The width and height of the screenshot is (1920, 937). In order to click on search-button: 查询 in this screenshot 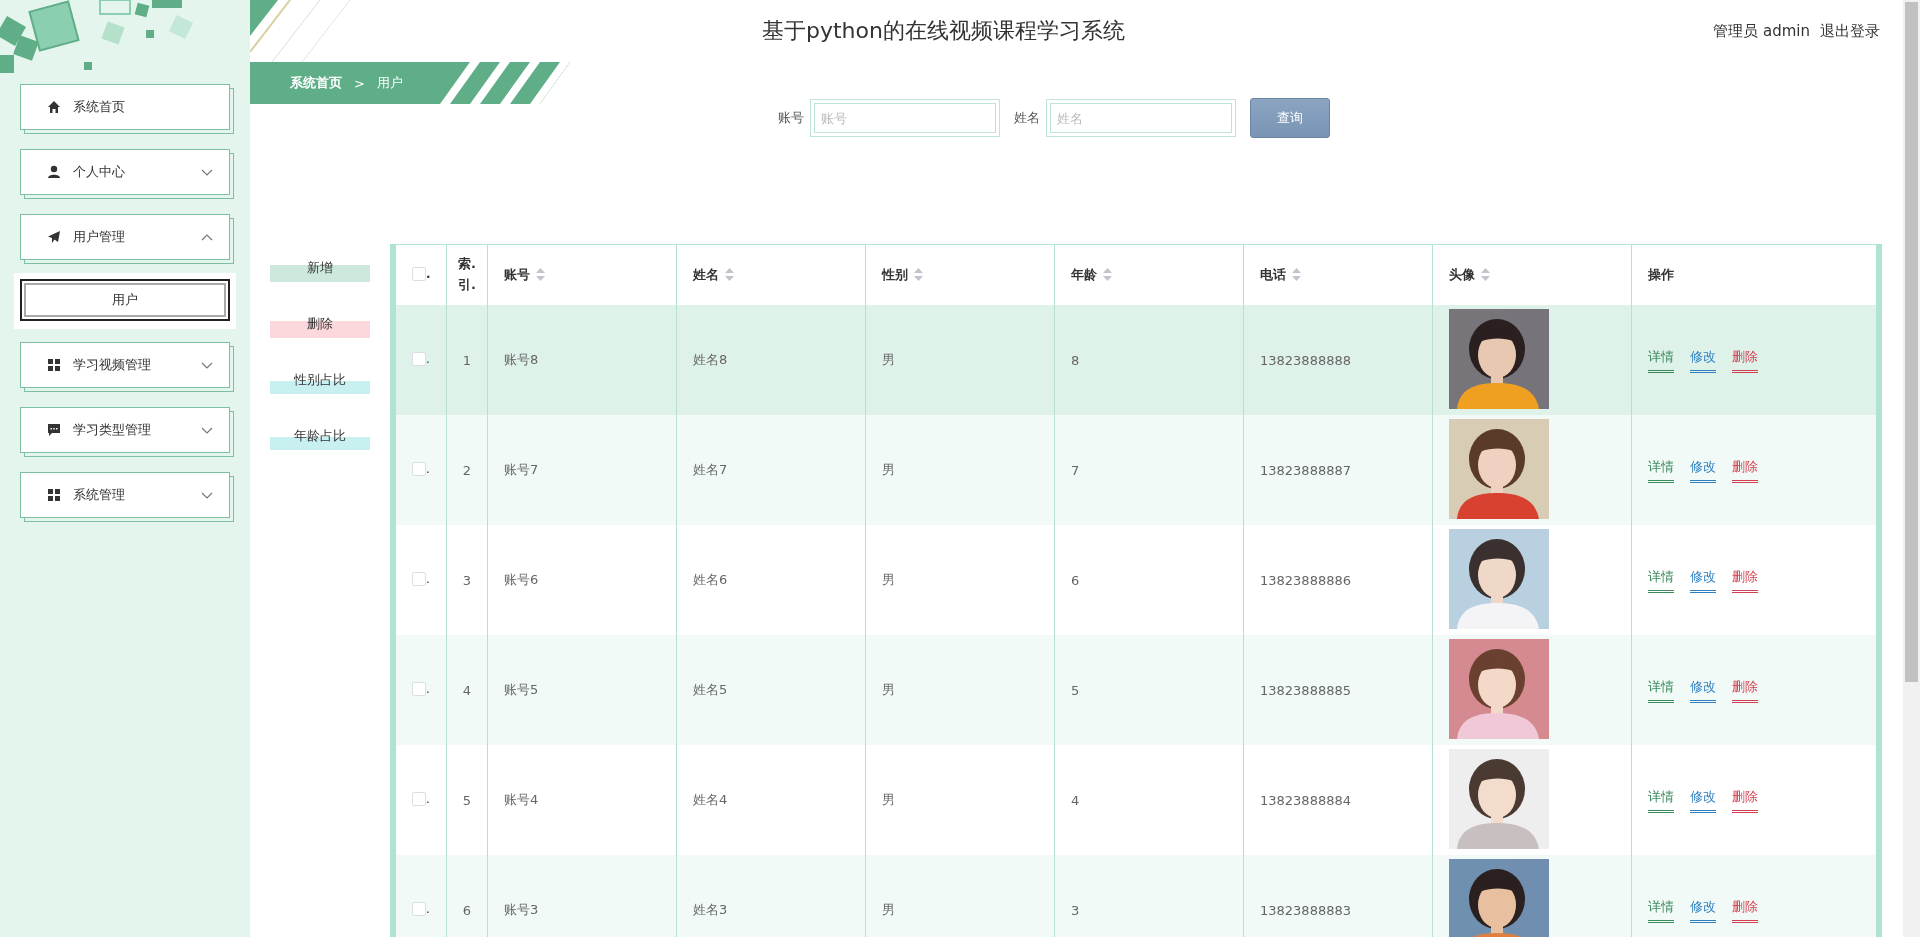, I will do `click(1290, 118)`.